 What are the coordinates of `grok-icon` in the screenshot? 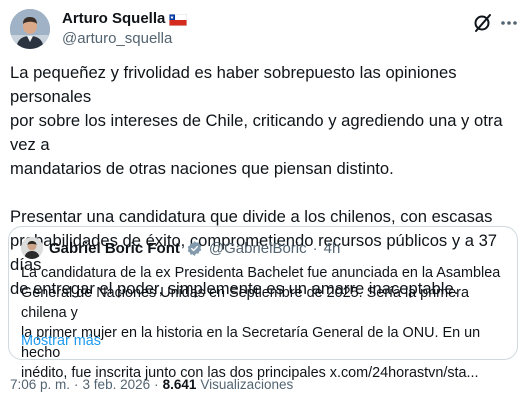 It's located at (483, 23).